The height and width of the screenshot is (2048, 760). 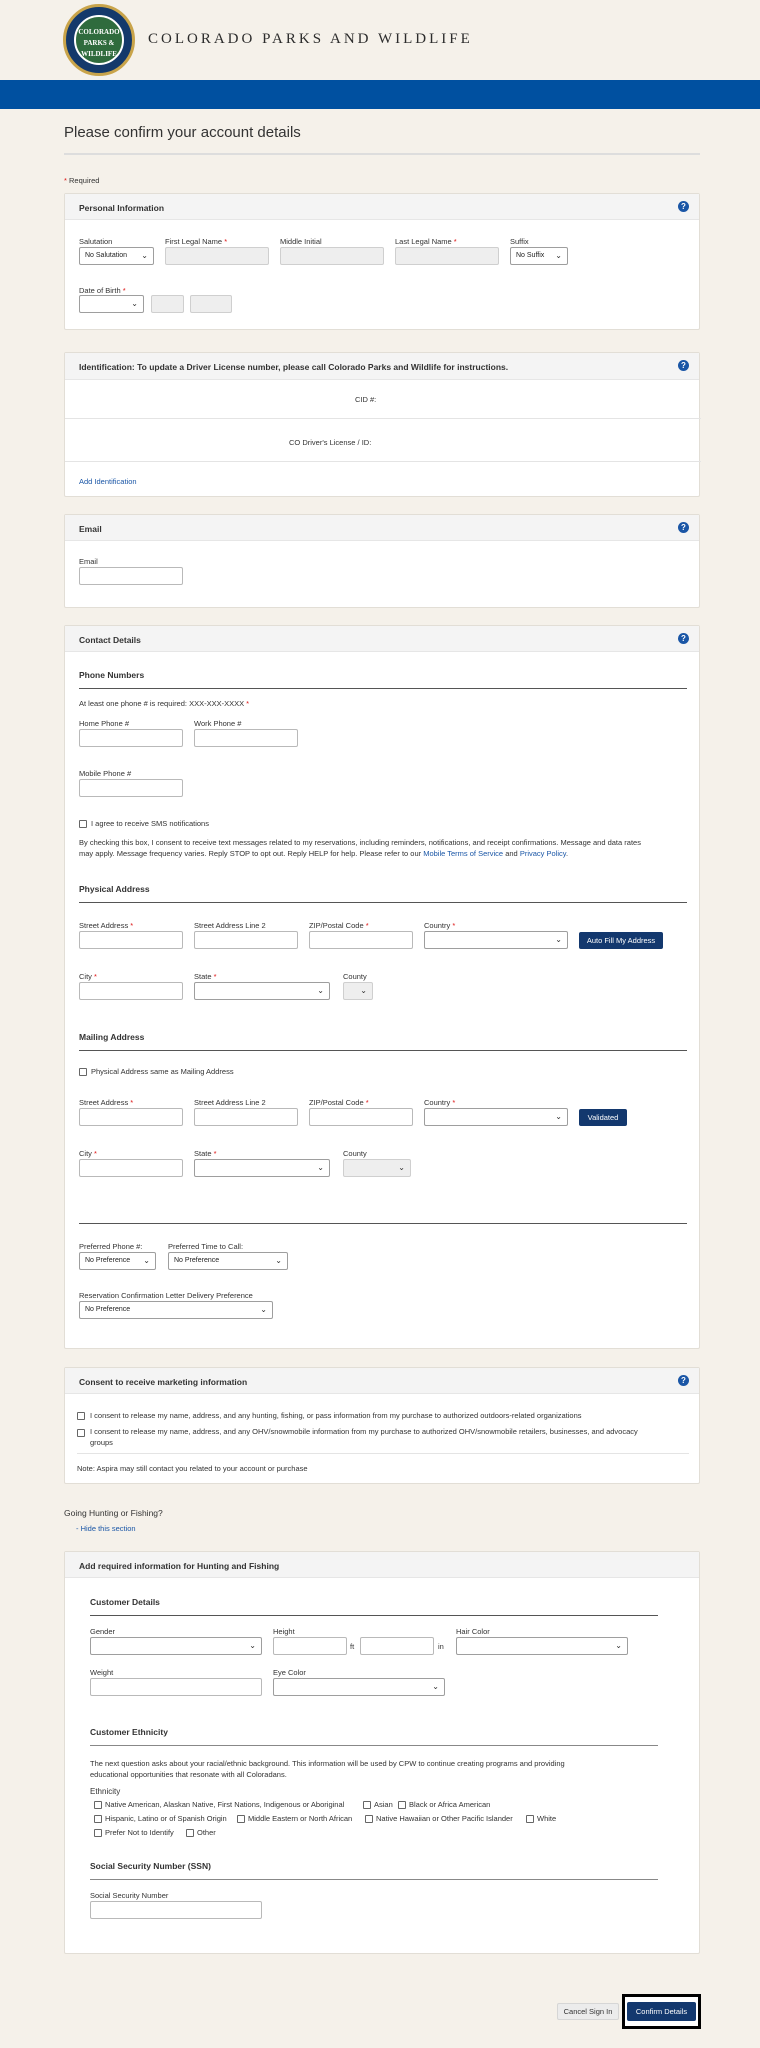 I want to click on last-name-input, so click(x=447, y=256).